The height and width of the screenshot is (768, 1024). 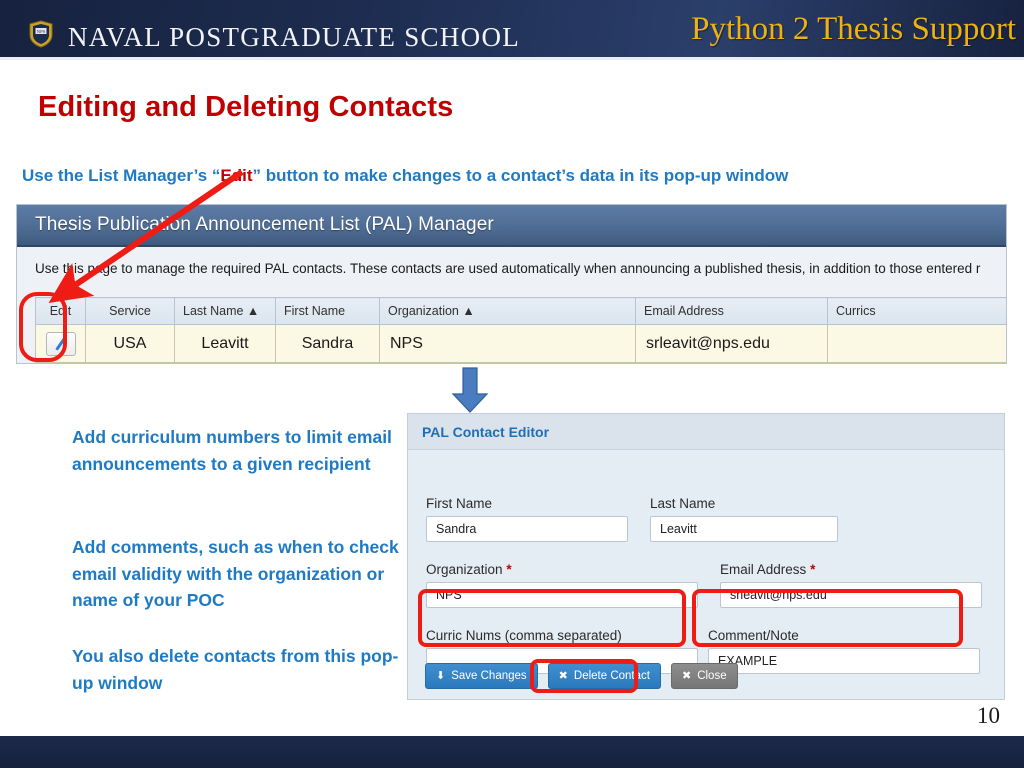 What do you see at coordinates (851, 595) in the screenshot?
I see `input-email-address: srleavit@nps.edu` at bounding box center [851, 595].